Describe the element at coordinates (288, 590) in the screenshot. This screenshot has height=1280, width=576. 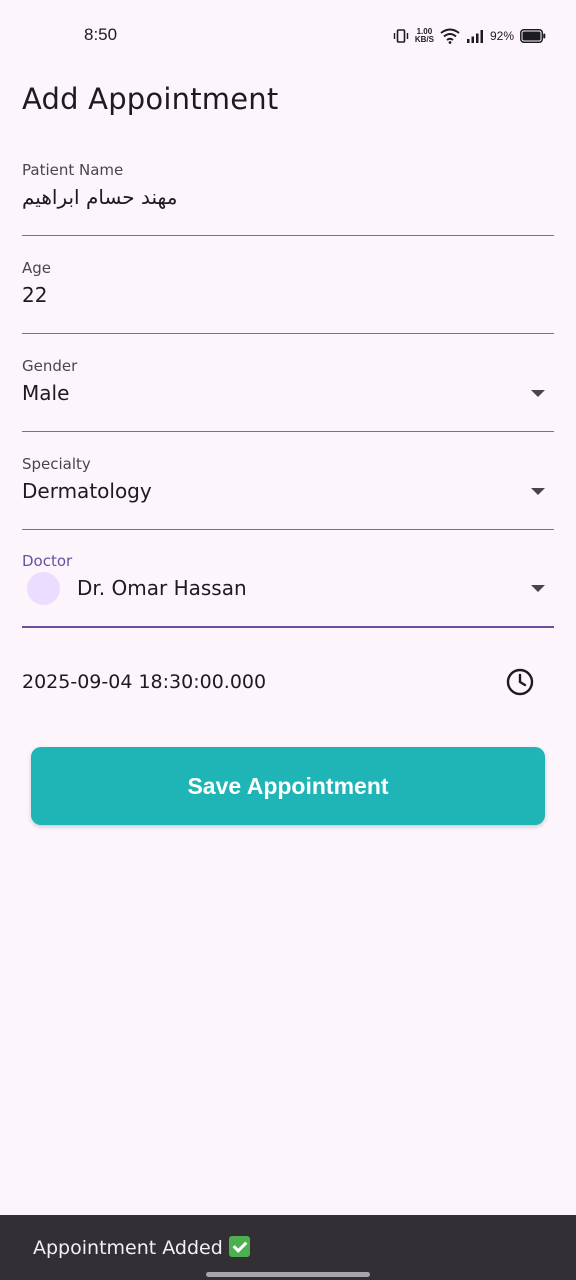
I see `doctor-dropdown: Doctor Dr. Omar Hassan` at that location.